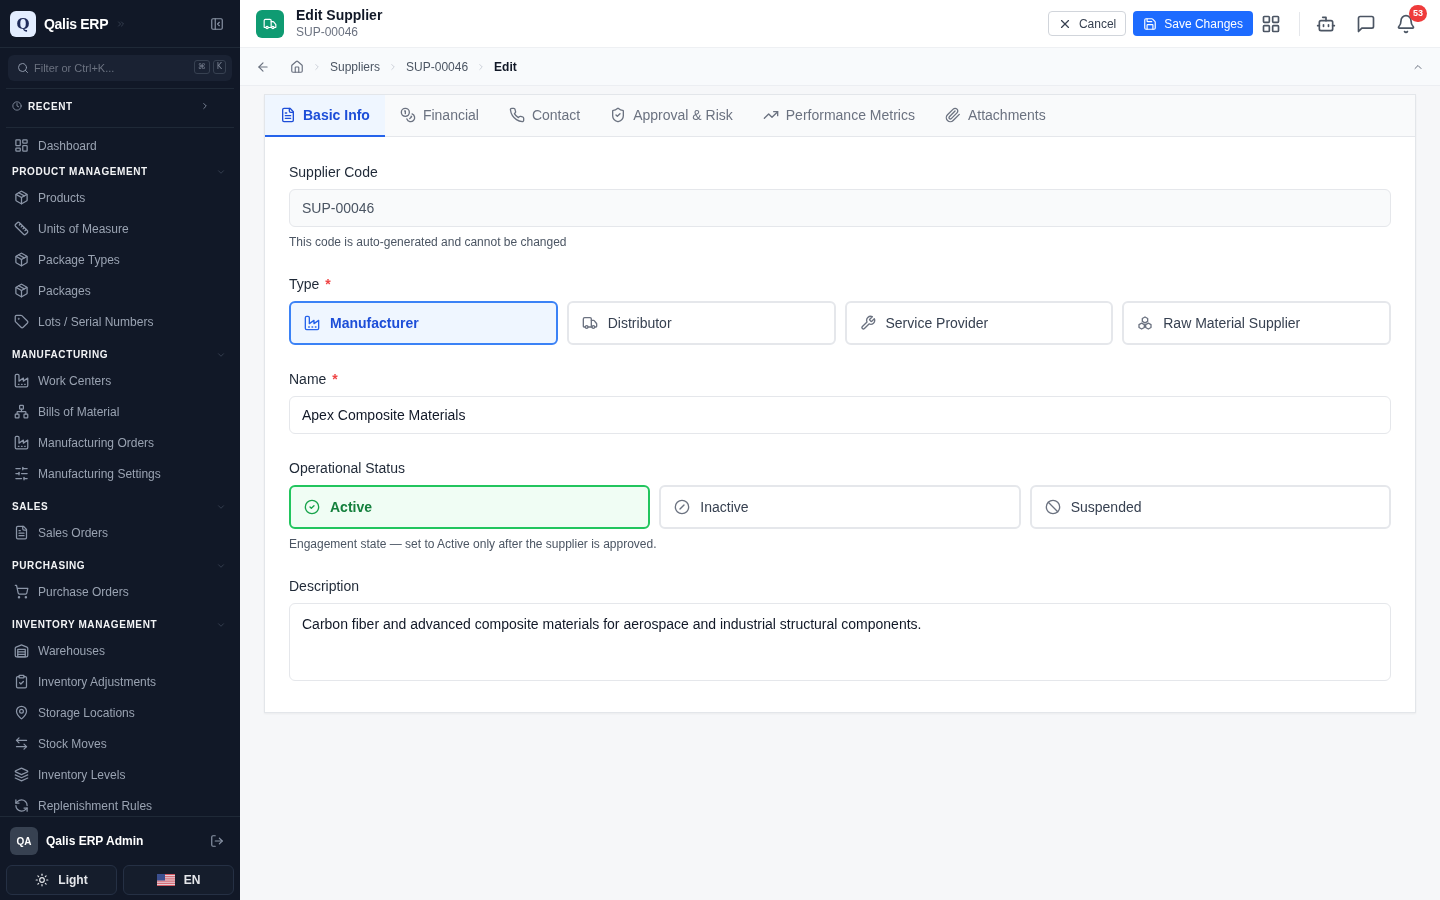  Describe the element at coordinates (840, 642) in the screenshot. I see `description-field: Carbon fiber and advanced composite materials for aerospace and industrial structural components.` at that location.